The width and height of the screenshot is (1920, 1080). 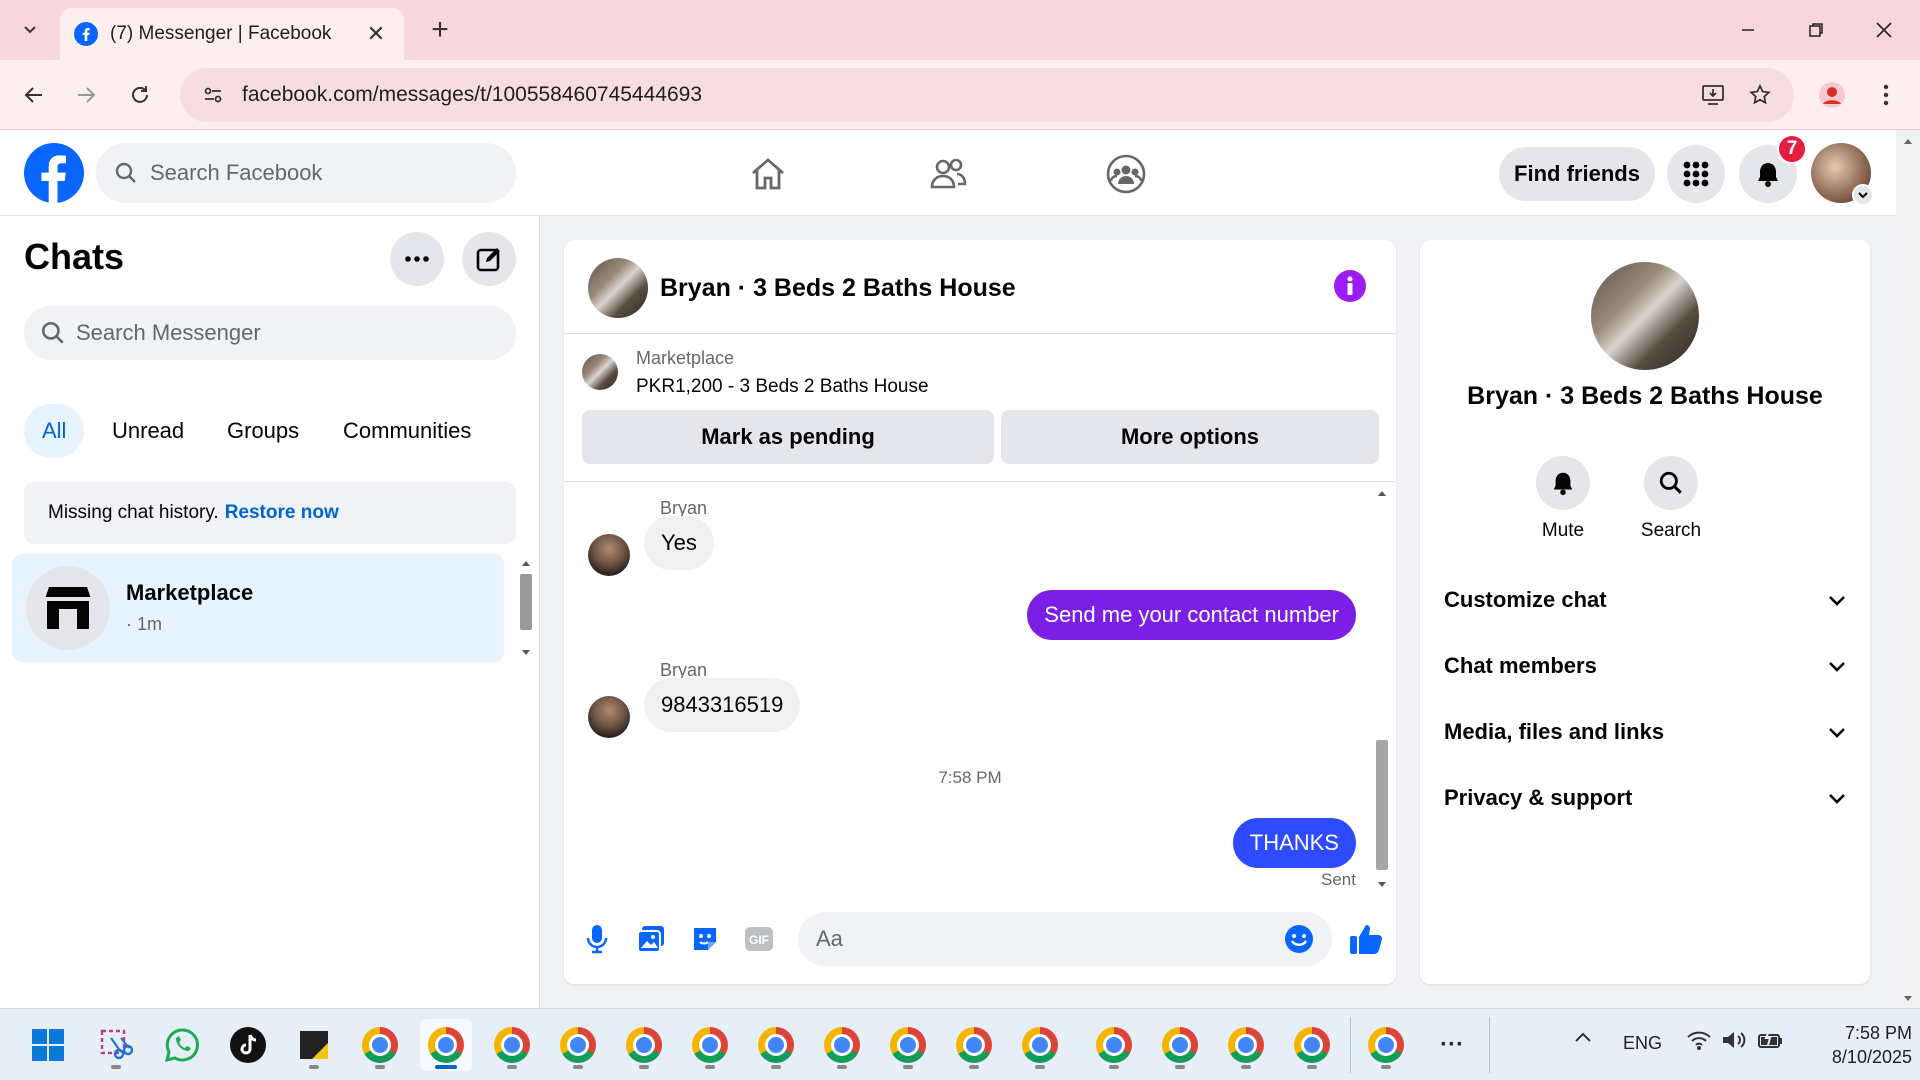 What do you see at coordinates (1760, 95) in the screenshot?
I see `bookmark-star-icon` at bounding box center [1760, 95].